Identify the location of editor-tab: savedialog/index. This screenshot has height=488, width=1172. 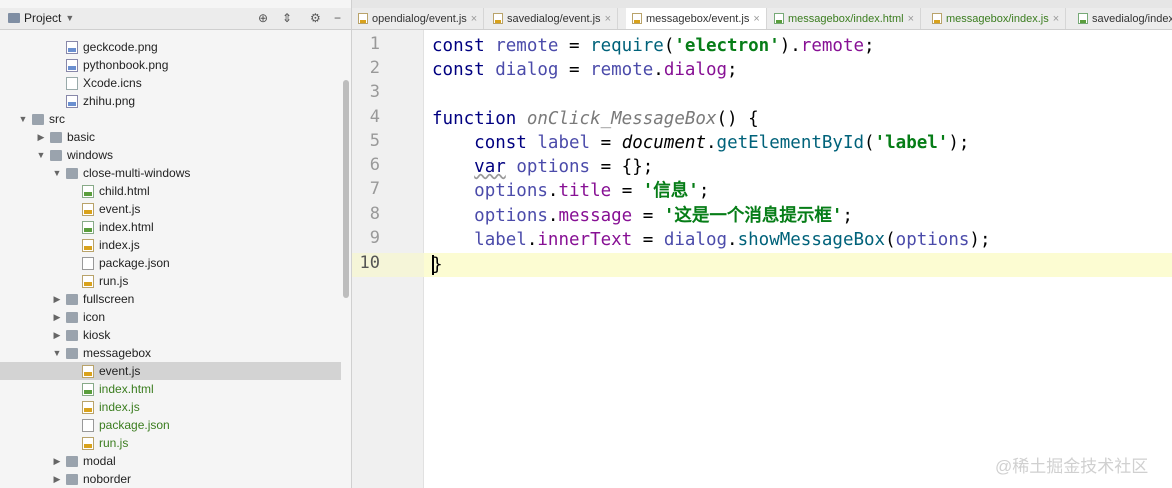
(1122, 18).